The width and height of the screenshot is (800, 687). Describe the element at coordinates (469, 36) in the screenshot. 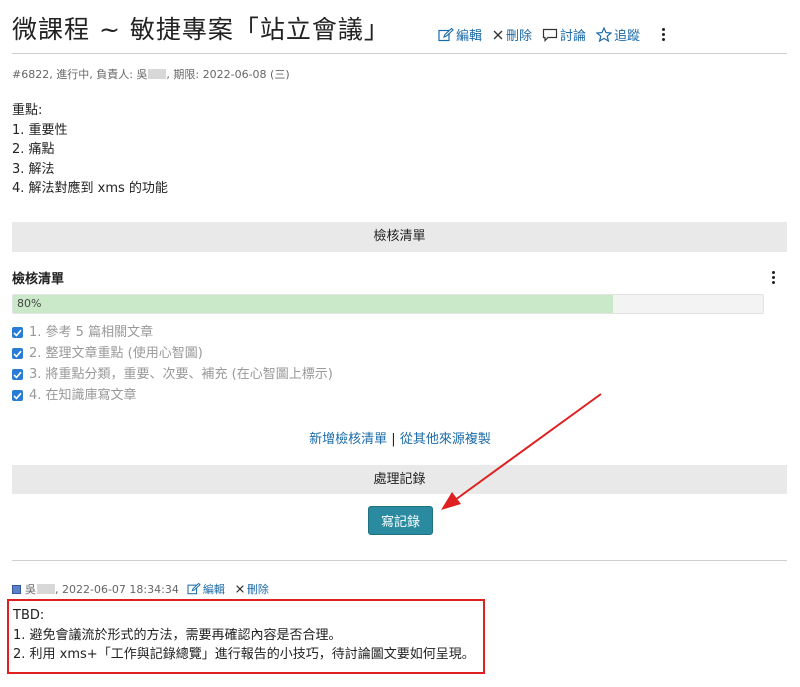

I see `edit-label: 編輯` at that location.